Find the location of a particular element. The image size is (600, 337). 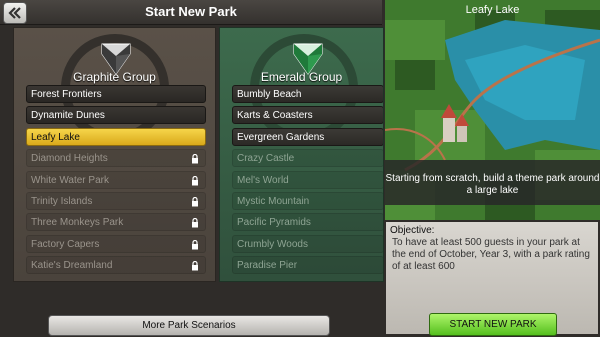

objective-label: Objective: is located at coordinates (412, 230).